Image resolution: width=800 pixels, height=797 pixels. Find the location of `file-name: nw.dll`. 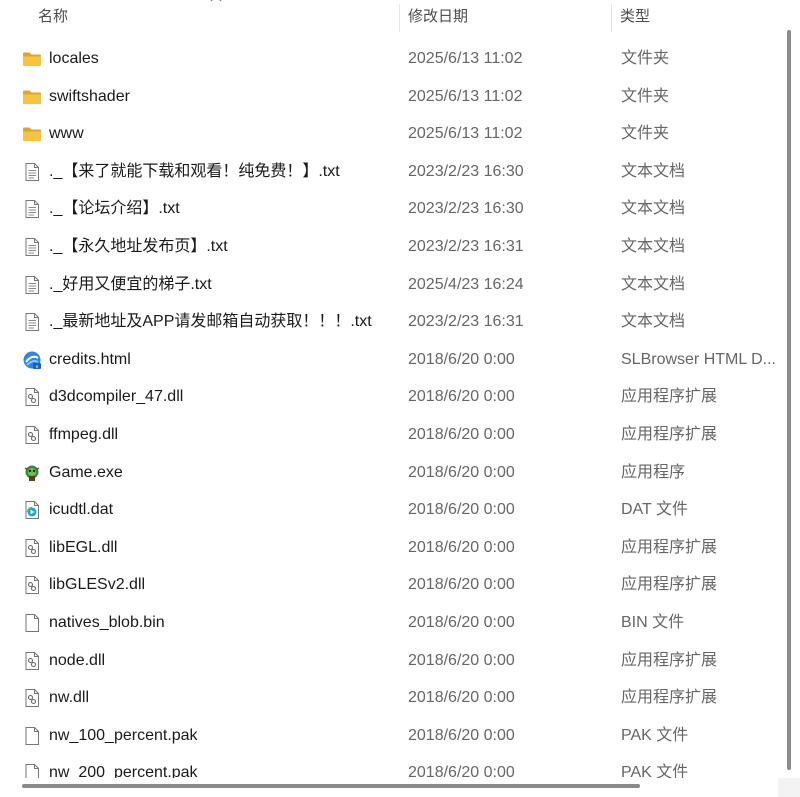

file-name: nw.dll is located at coordinates (69, 698).